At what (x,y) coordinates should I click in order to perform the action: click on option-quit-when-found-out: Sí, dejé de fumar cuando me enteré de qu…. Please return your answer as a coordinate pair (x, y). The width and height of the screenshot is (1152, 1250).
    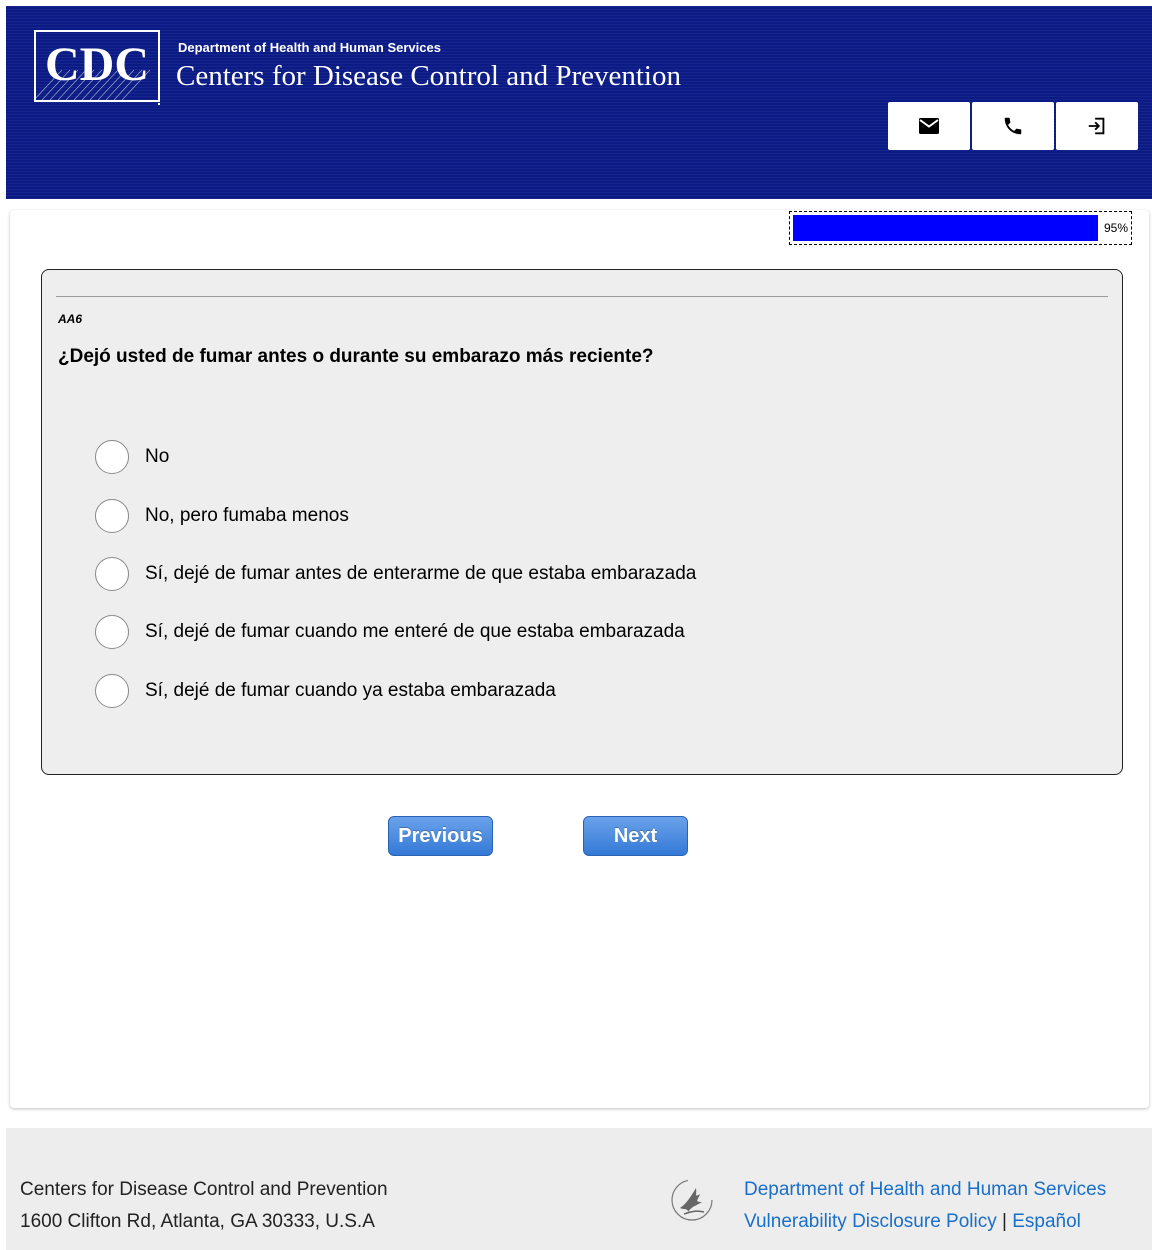
    Looking at the image, I should click on (390, 632).